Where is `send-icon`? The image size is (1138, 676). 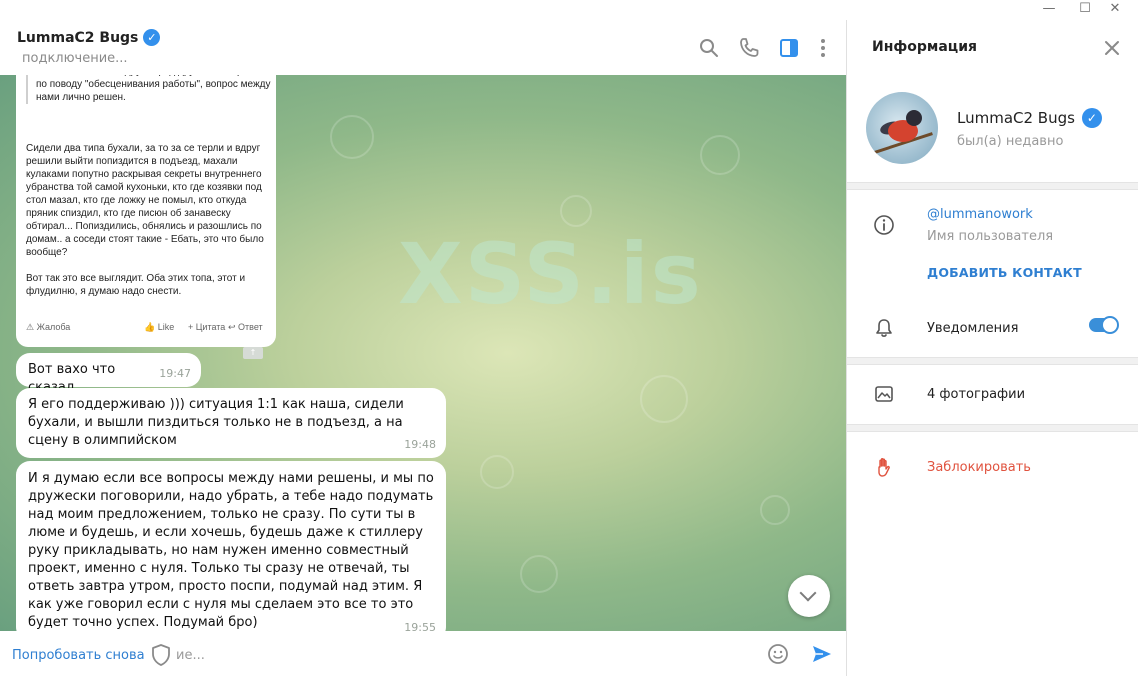 send-icon is located at coordinates (822, 654).